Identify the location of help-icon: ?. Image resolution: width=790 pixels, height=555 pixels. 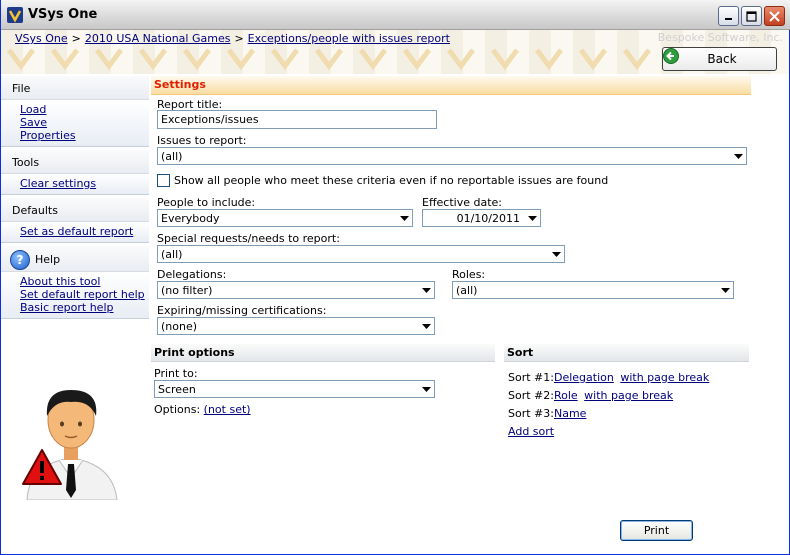
(20, 259).